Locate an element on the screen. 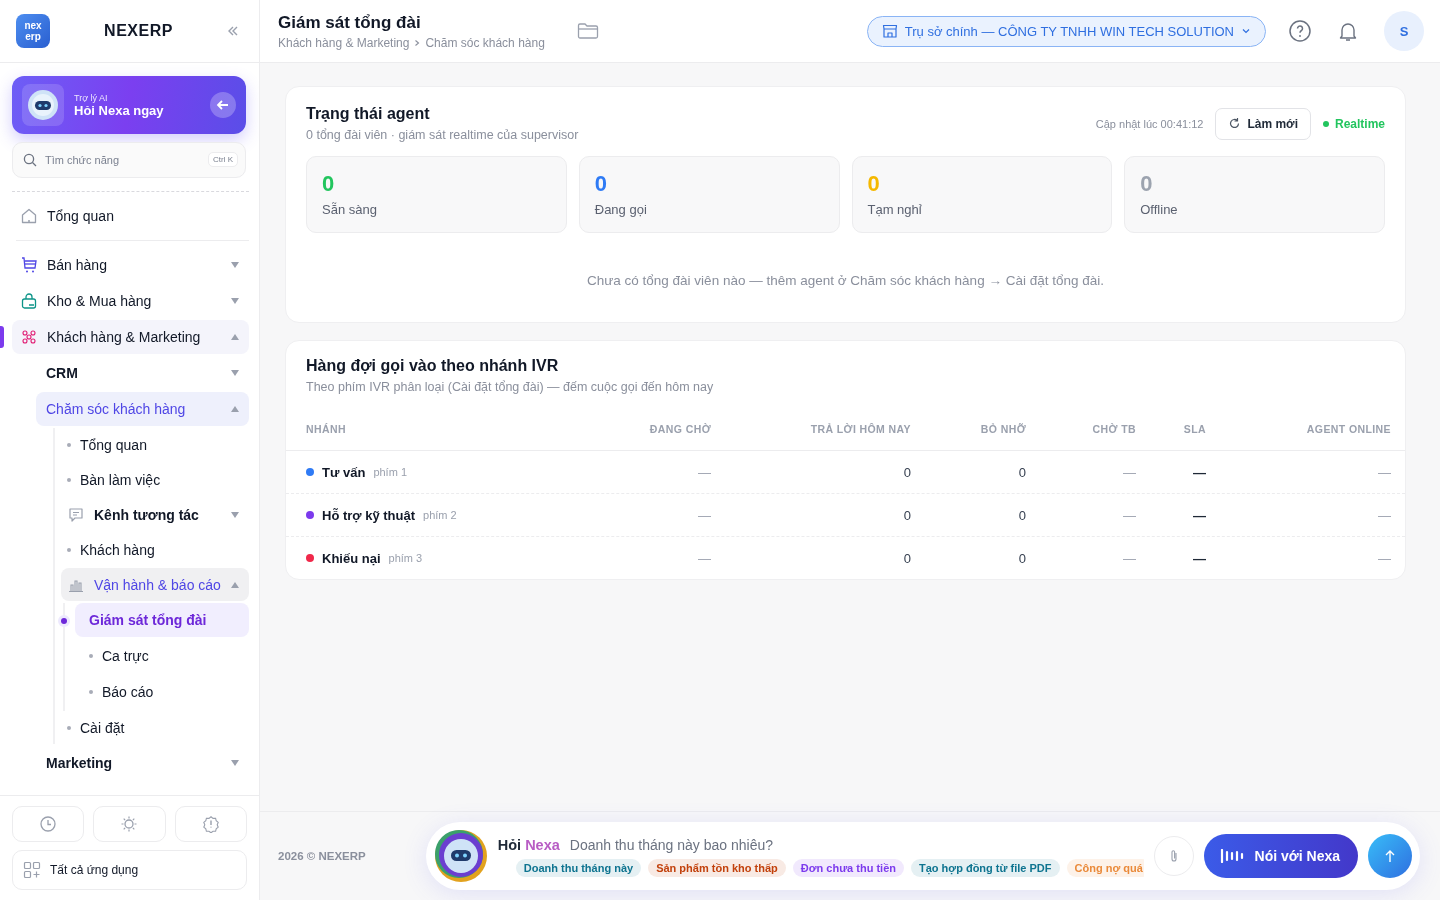 The image size is (1440, 900). alert-icon is located at coordinates (210, 824).